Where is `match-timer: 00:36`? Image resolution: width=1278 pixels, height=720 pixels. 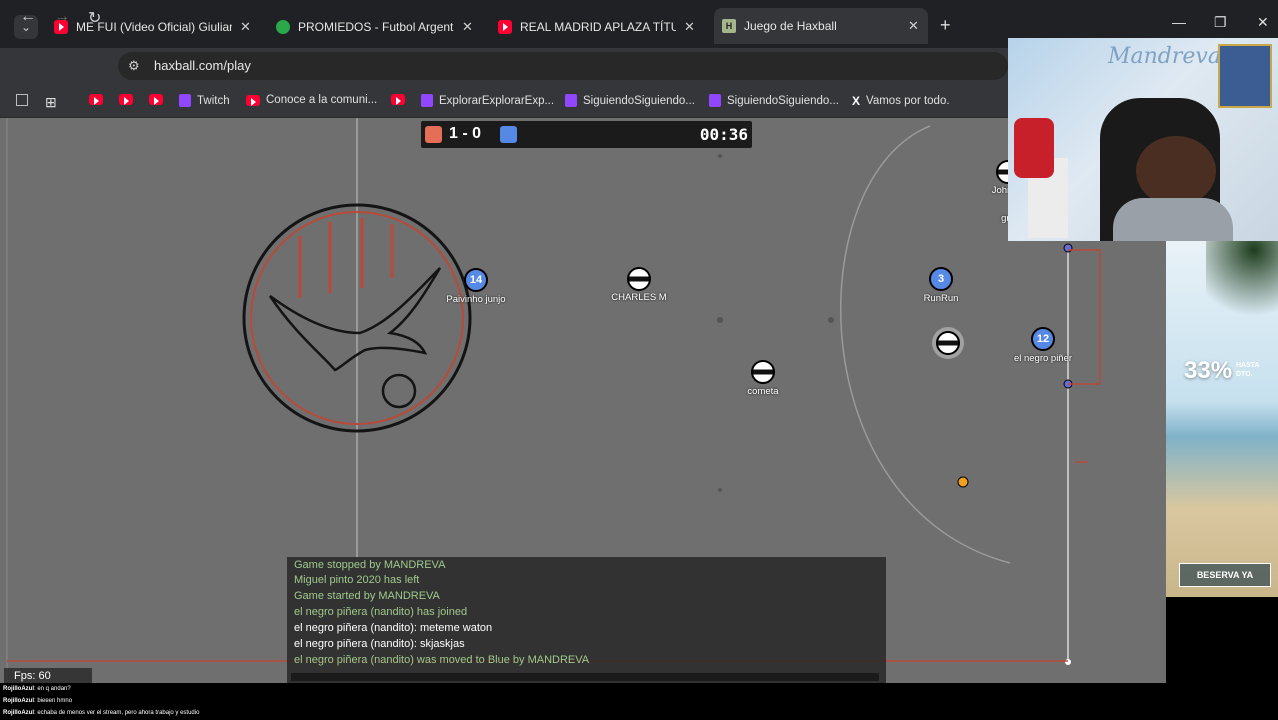 match-timer: 00:36 is located at coordinates (723, 134).